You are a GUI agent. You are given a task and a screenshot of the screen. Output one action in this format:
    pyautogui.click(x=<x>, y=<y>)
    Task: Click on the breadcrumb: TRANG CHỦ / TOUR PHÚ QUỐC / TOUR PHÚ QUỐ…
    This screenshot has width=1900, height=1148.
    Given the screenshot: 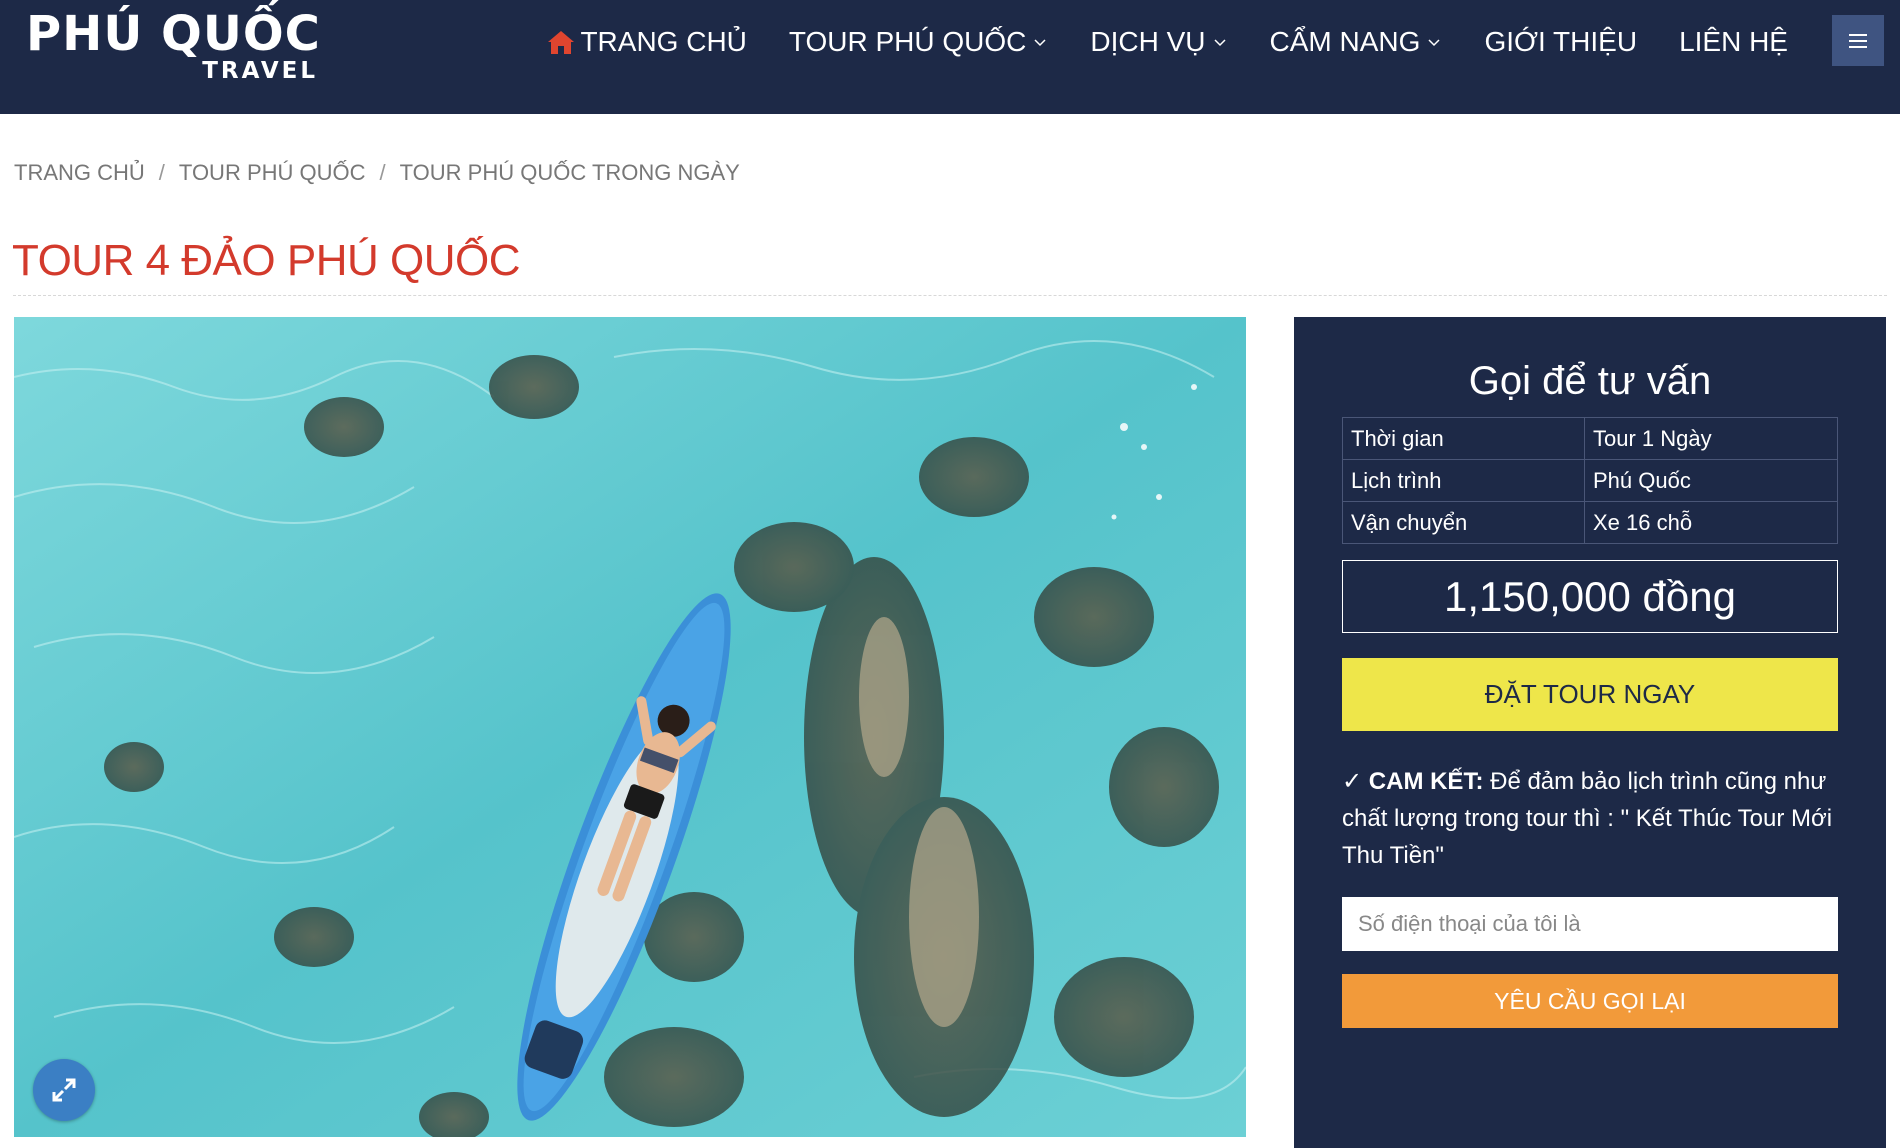 What is the action you would take?
    pyautogui.click(x=377, y=173)
    